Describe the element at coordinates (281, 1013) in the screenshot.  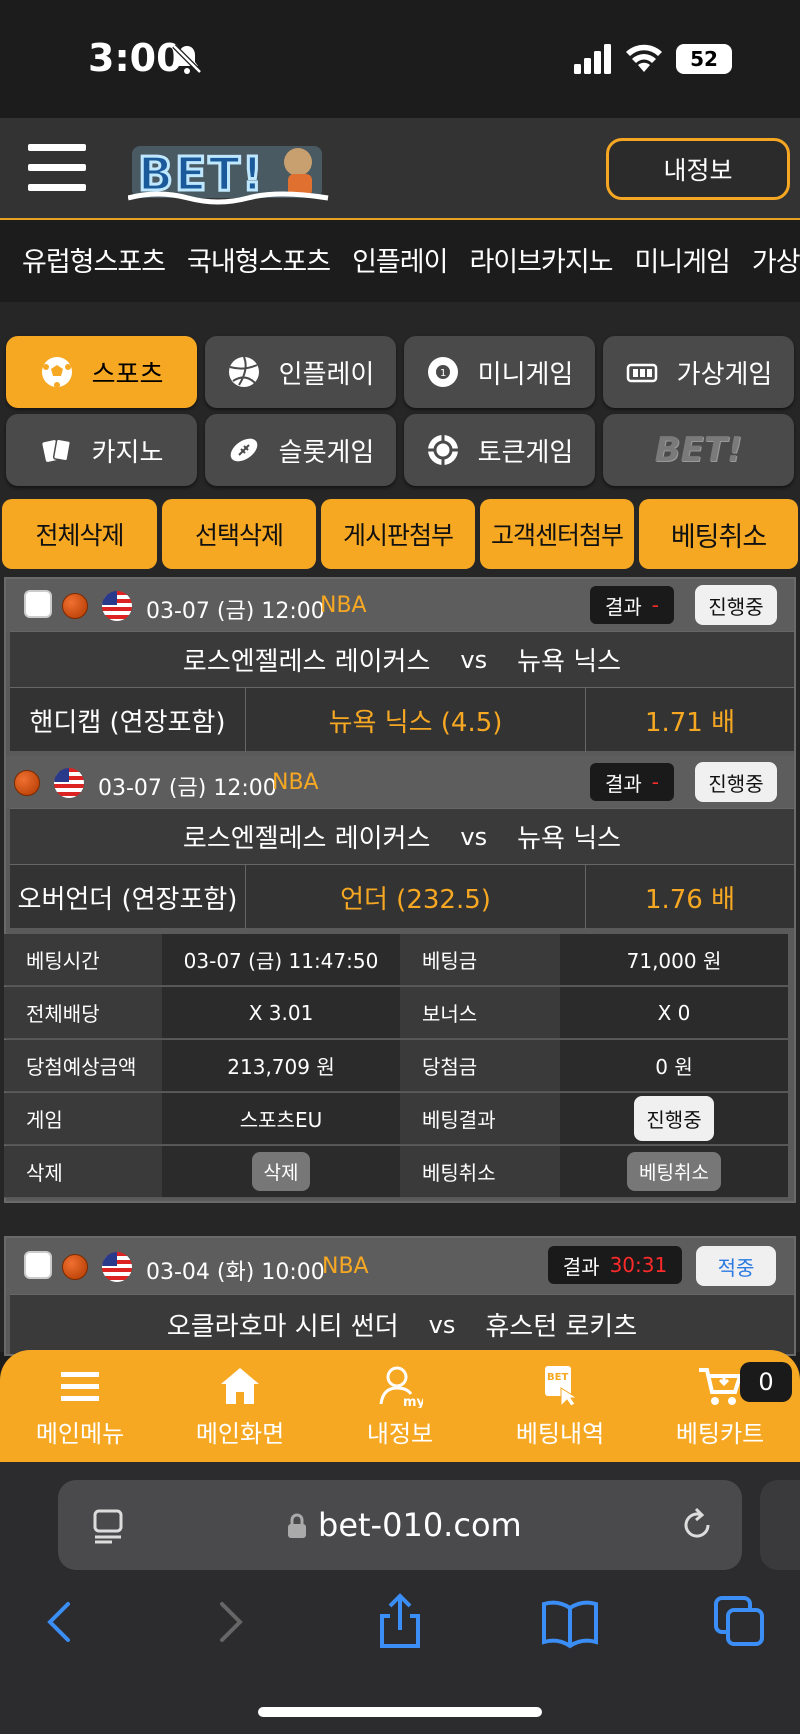
I see `total-odds-value: X 3.01` at that location.